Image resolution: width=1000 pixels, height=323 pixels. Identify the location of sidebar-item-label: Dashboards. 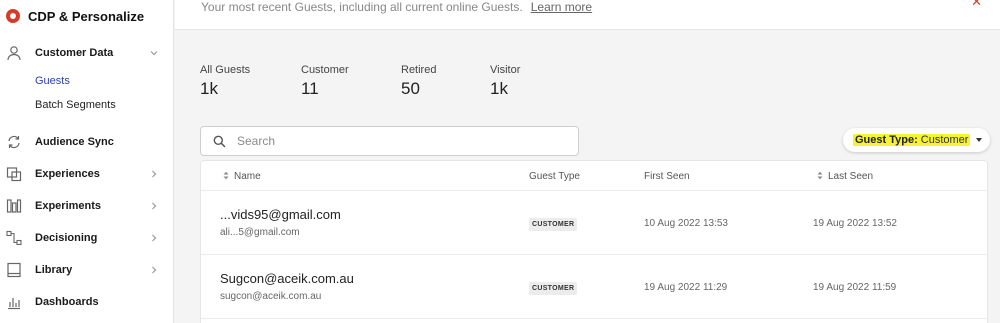
(67, 302).